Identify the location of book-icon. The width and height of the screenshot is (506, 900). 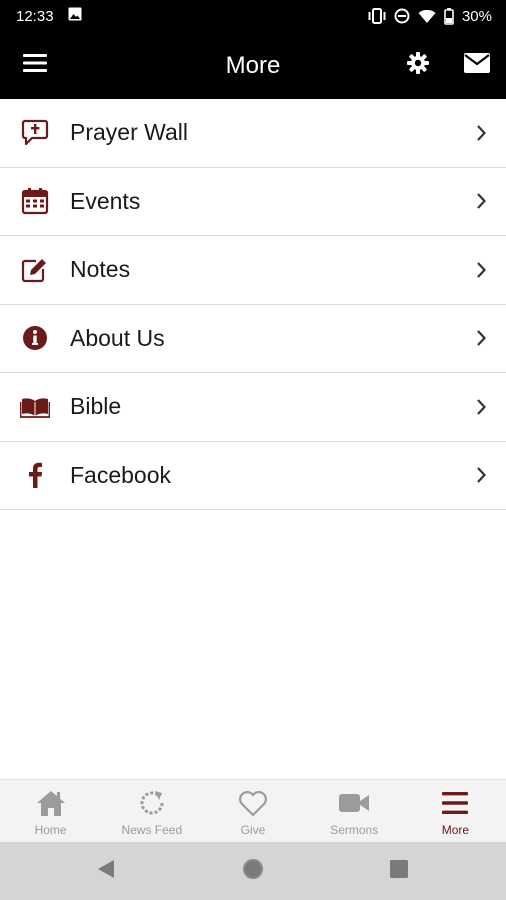
(35, 407).